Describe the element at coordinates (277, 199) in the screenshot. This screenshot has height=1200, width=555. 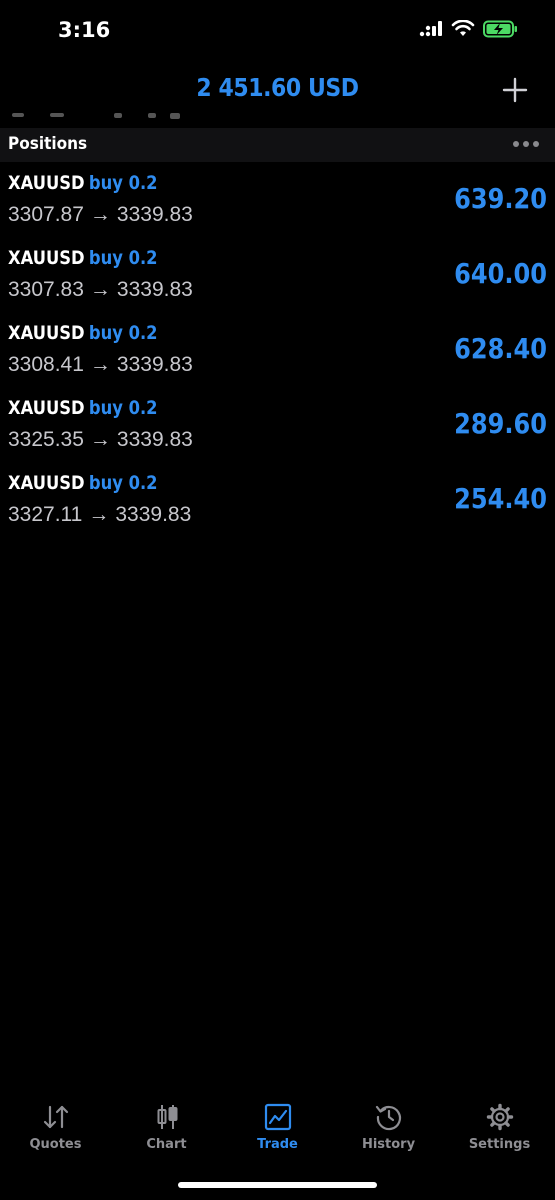
I see `position-row: XAUUSD buy 0.2 3307.87 → 3339.83 639.20` at that location.